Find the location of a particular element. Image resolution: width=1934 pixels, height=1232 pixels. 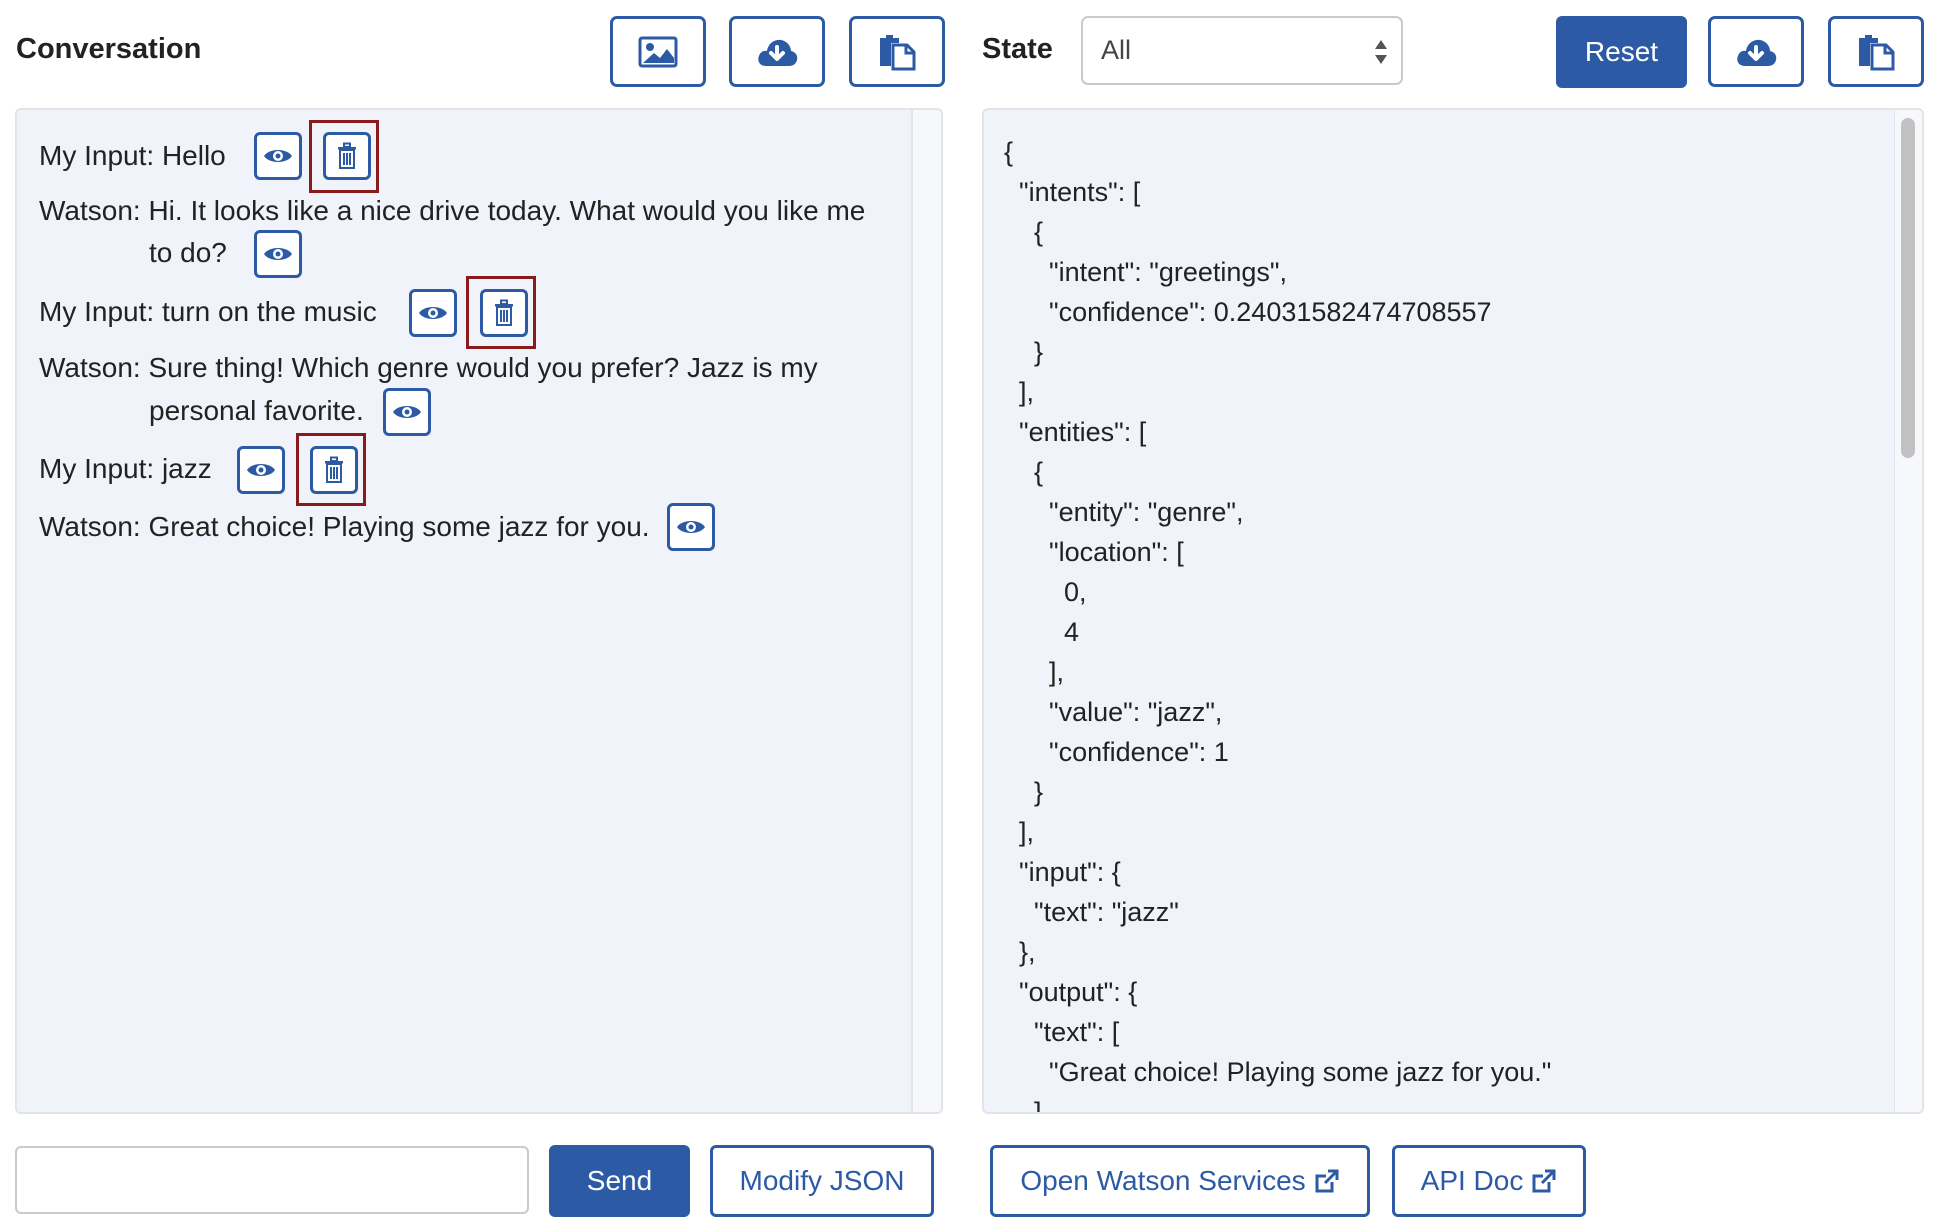

json-line: 0, is located at coordinates (1045, 592).